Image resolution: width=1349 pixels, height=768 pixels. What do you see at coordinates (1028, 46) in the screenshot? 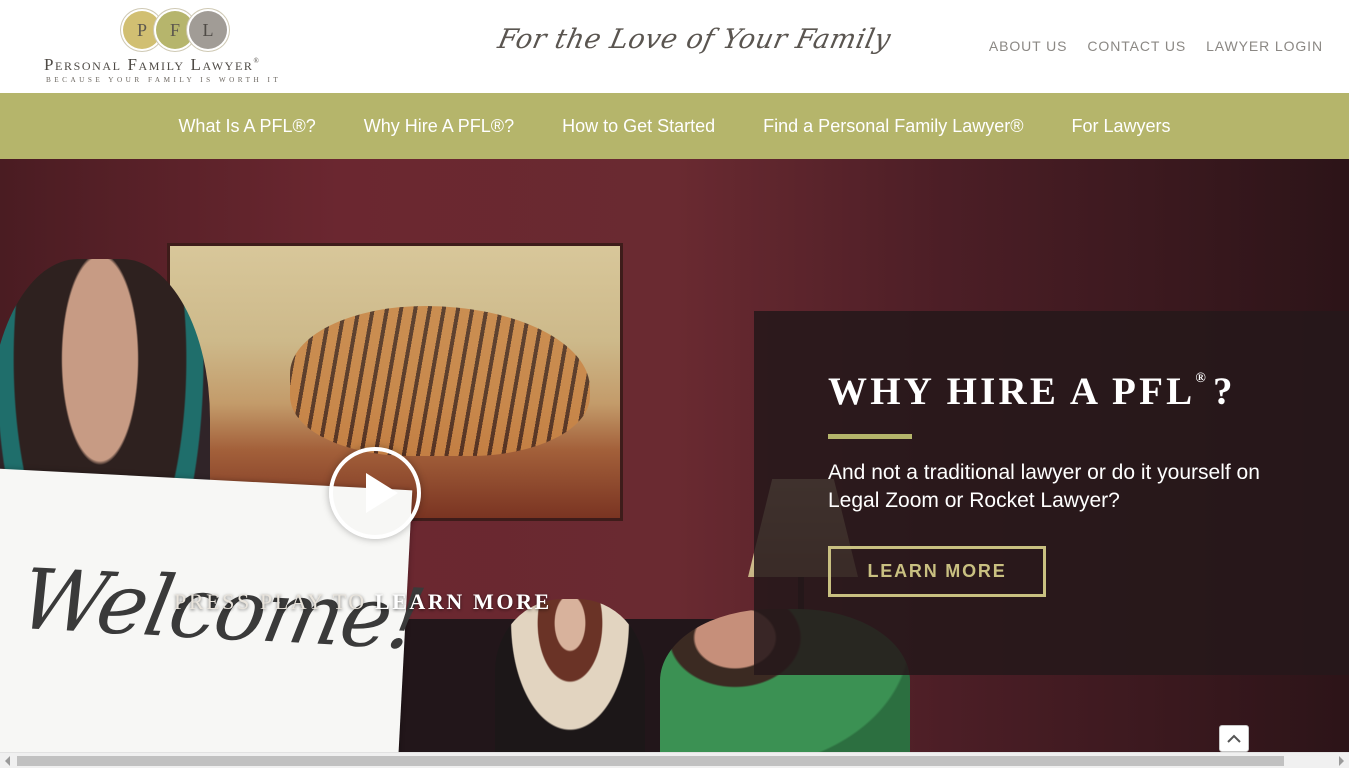
I see `about-us-link: ABOUT US` at bounding box center [1028, 46].